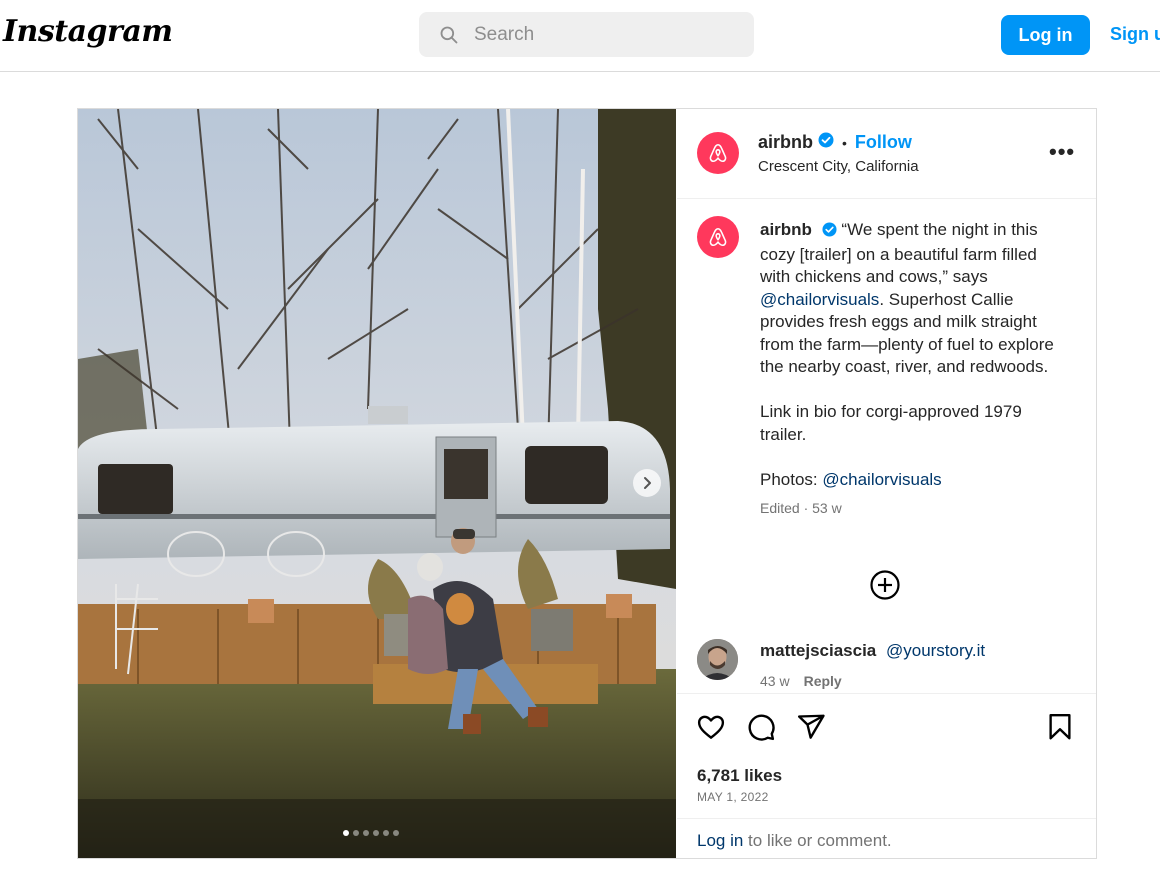  I want to click on comment-meta: 43 w Reply, so click(801, 681).